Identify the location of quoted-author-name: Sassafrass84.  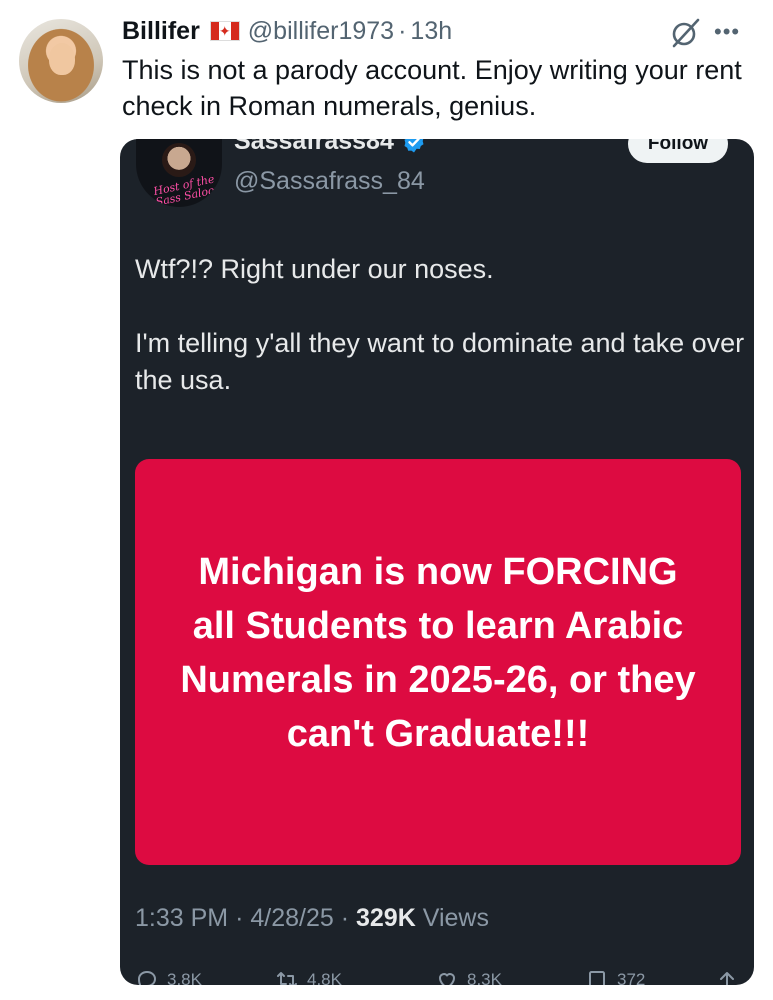
(330, 147).